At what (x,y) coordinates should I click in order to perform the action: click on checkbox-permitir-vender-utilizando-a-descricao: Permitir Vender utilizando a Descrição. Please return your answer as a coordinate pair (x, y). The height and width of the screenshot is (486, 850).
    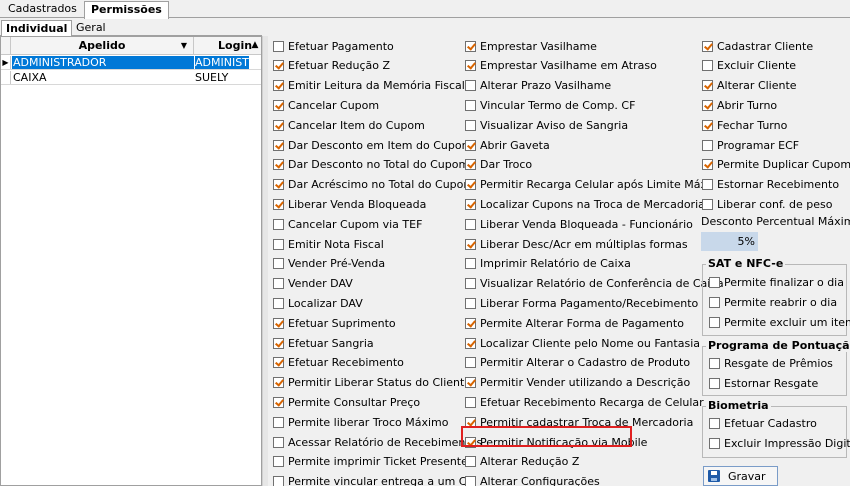
    Looking at the image, I should click on (577, 383).